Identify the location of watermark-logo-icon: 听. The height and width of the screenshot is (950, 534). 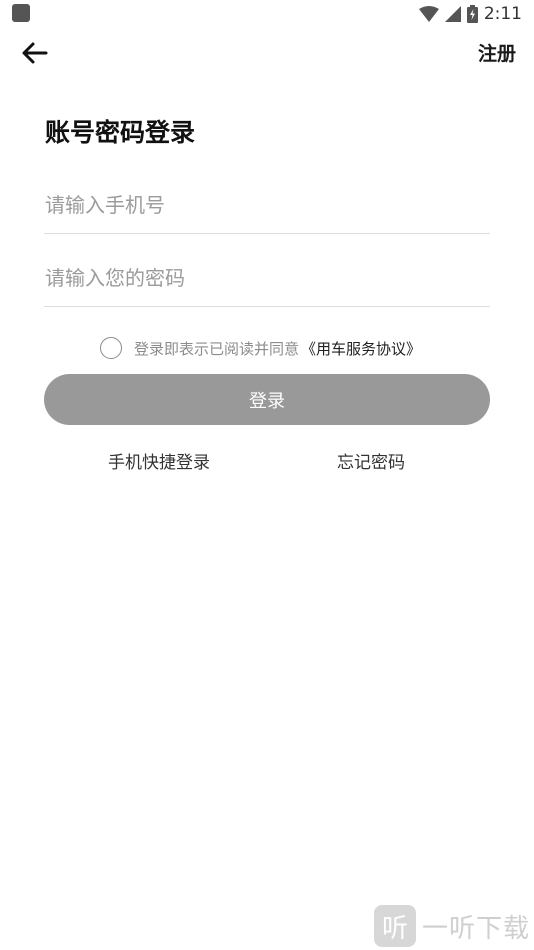
(394, 926).